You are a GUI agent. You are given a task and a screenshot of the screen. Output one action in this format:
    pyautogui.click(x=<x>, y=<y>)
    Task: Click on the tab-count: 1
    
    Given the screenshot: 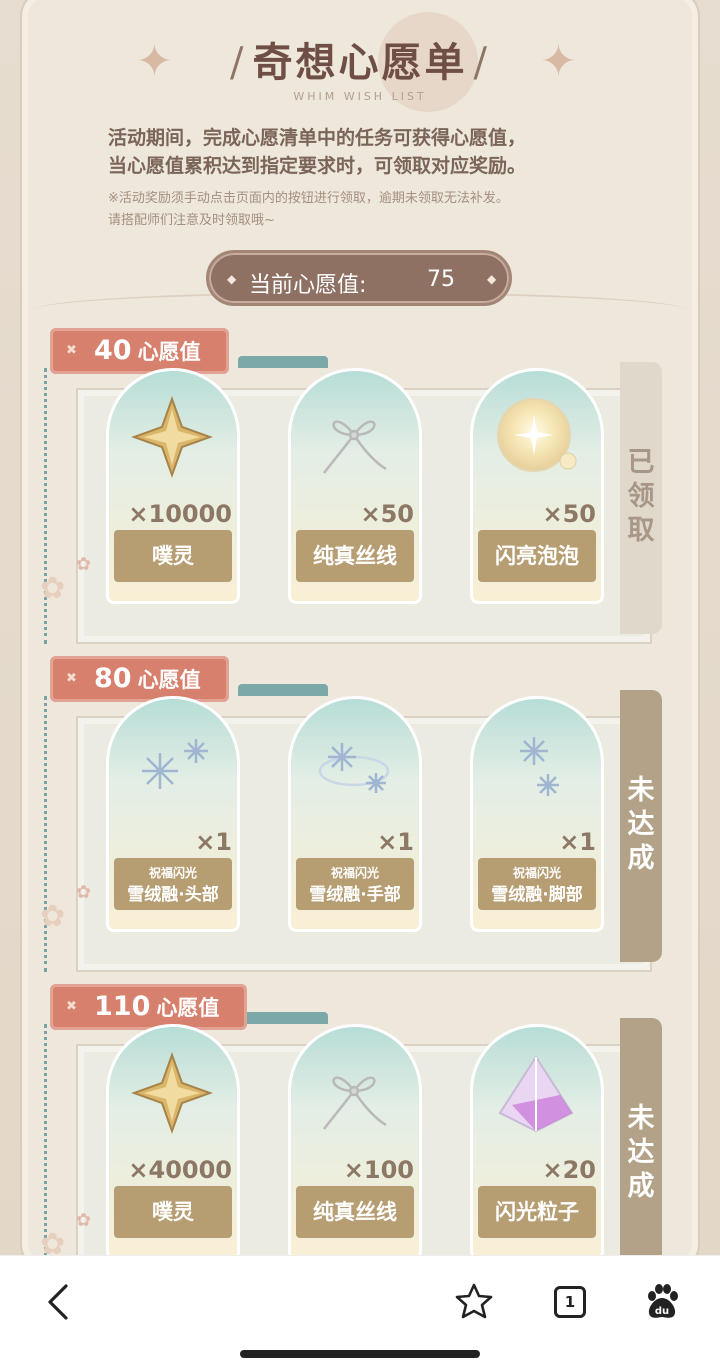 What is the action you would take?
    pyautogui.click(x=570, y=1302)
    